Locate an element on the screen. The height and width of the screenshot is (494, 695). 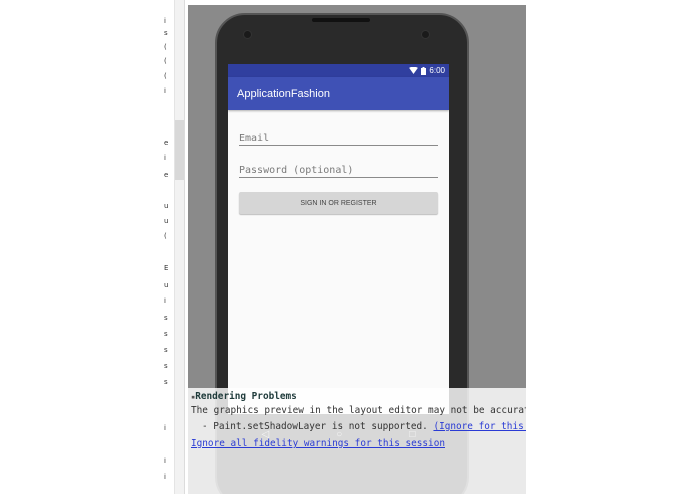
password-field: Password (optional) is located at coordinates (338, 169).